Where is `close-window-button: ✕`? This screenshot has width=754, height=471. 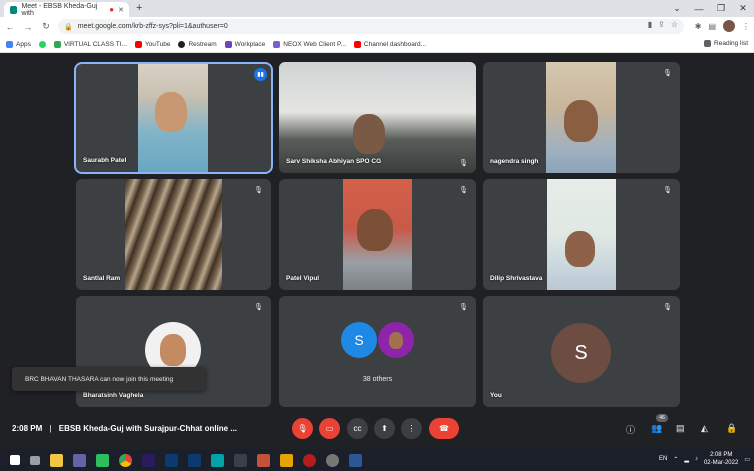 close-window-button: ✕ is located at coordinates (743, 8).